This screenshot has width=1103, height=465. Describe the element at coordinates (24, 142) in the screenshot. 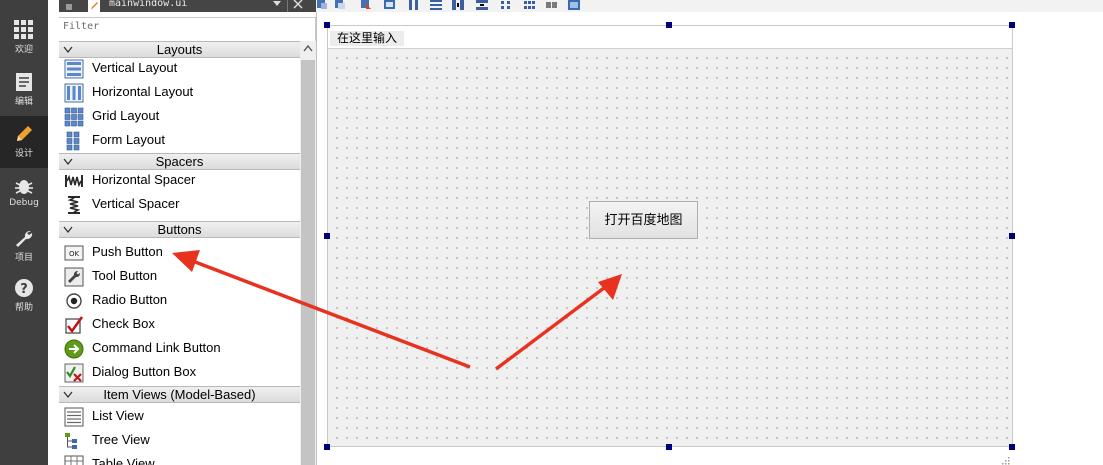

I see `mode-design: 设计` at that location.